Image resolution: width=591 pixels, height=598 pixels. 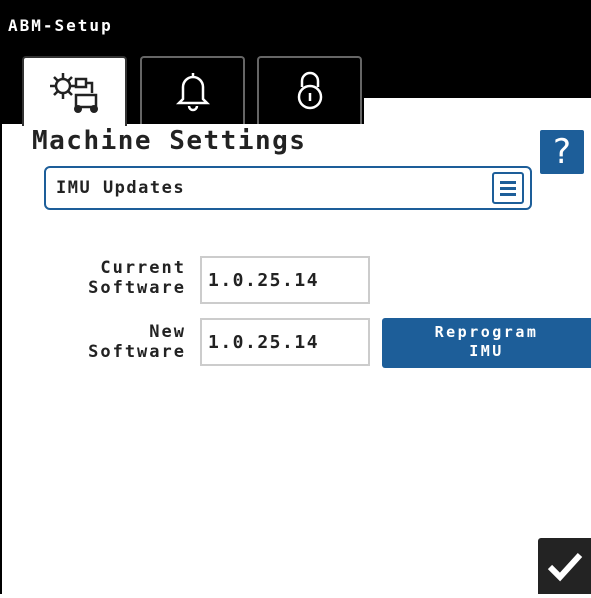 What do you see at coordinates (121, 188) in the screenshot?
I see `dropdown-selected-value: IMU Updates` at bounding box center [121, 188].